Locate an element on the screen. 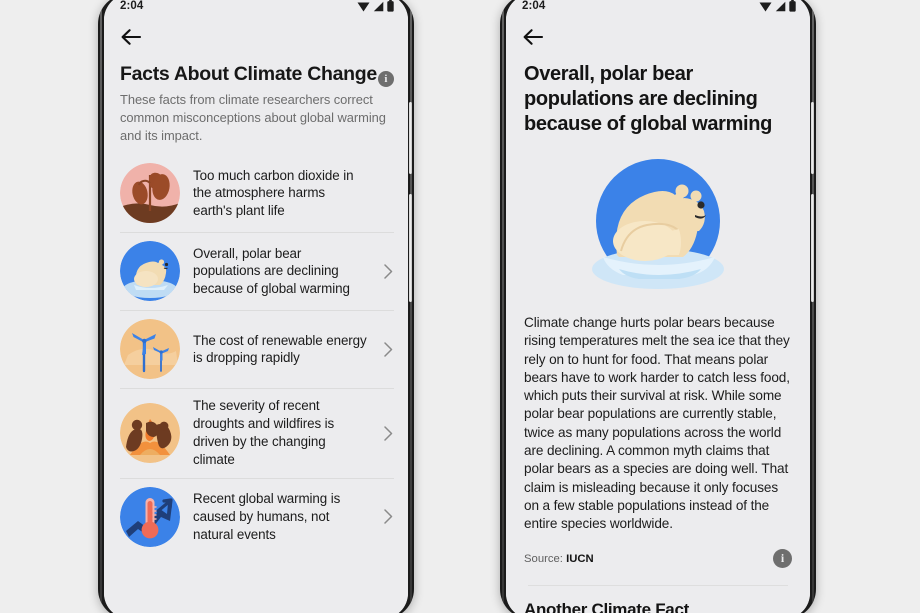  status-bar-left: 2:04 is located at coordinates (256, 8).